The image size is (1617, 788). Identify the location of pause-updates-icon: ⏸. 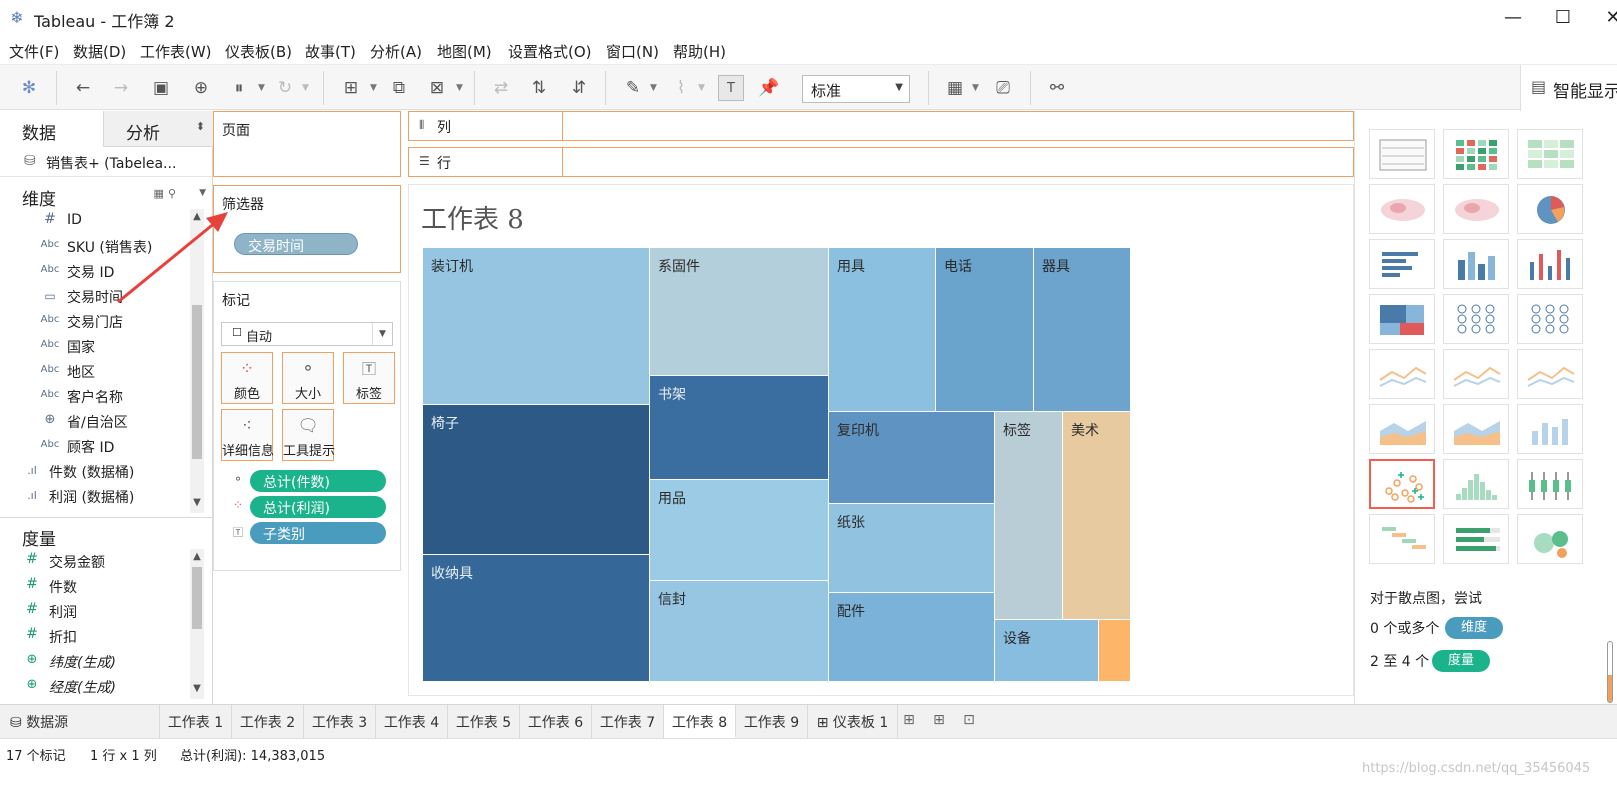
(239, 88).